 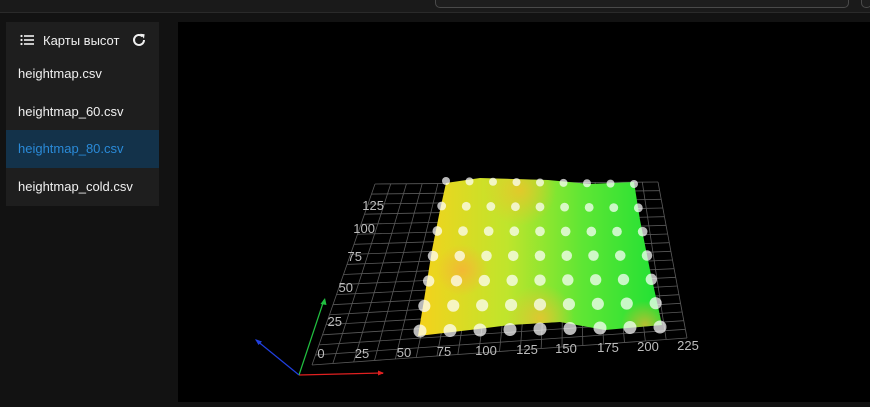 I want to click on search-input, so click(x=642, y=4).